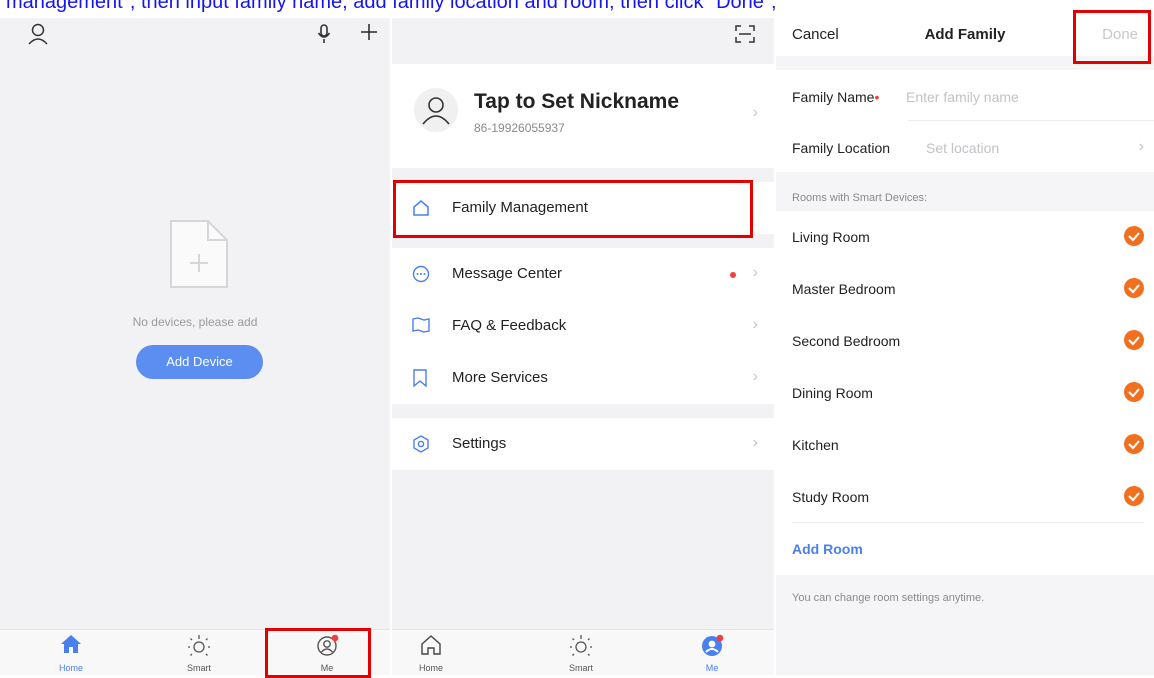 The width and height of the screenshot is (1154, 678). Describe the element at coordinates (479, 443) in the screenshot. I see `menu-label: Settings` at that location.